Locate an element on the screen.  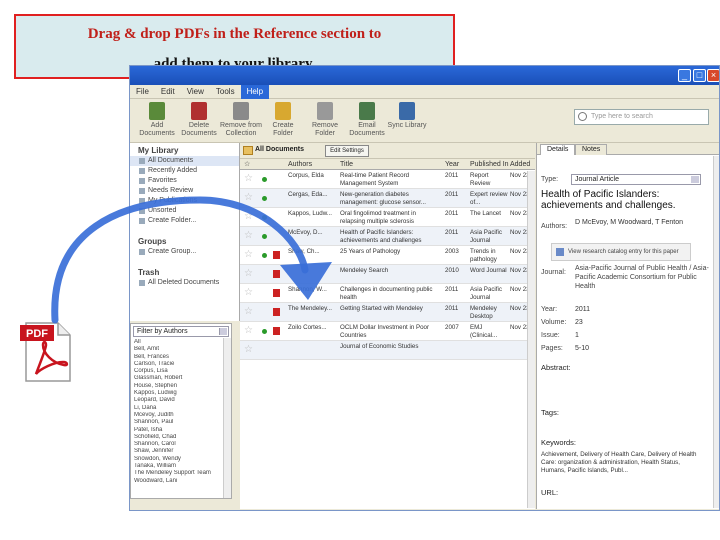
my-library-heading: My Library is located at coordinates (184, 150).